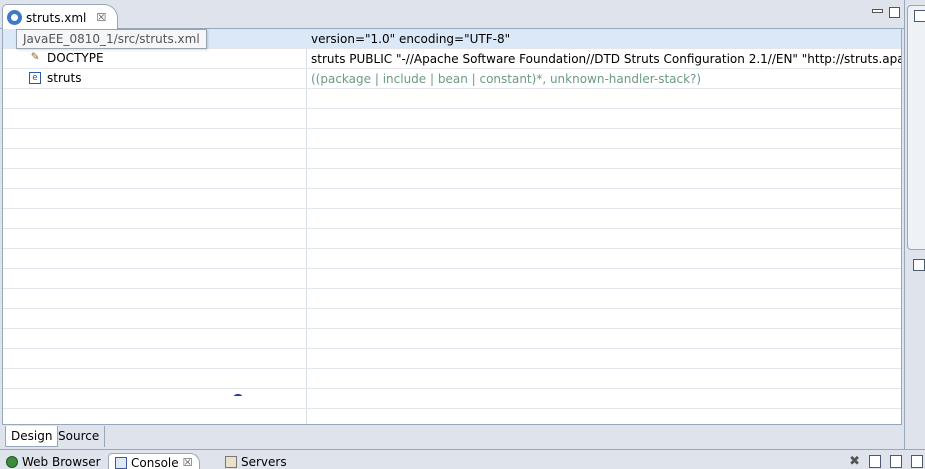  Describe the element at coordinates (462, 459) in the screenshot. I see `views-tab-strip: Web Browser Console ☒ Servers ✖` at that location.